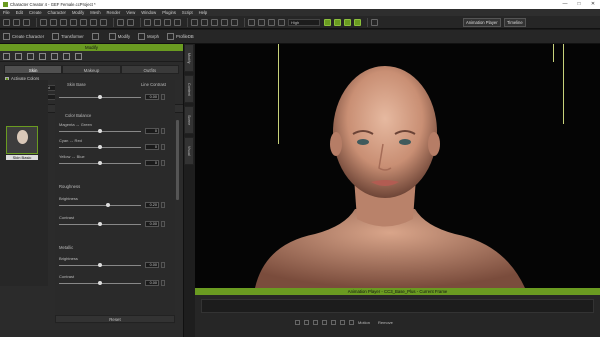 The image size is (600, 337). What do you see at coordinates (327, 22) in the screenshot?
I see `toggle-a-icon` at bounding box center [327, 22].